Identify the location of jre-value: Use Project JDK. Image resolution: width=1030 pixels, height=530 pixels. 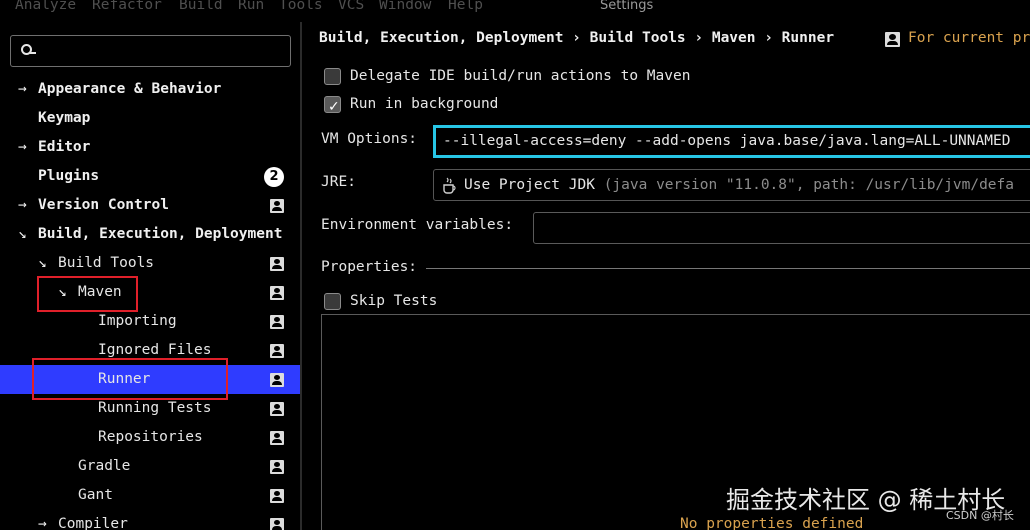
(529, 185).